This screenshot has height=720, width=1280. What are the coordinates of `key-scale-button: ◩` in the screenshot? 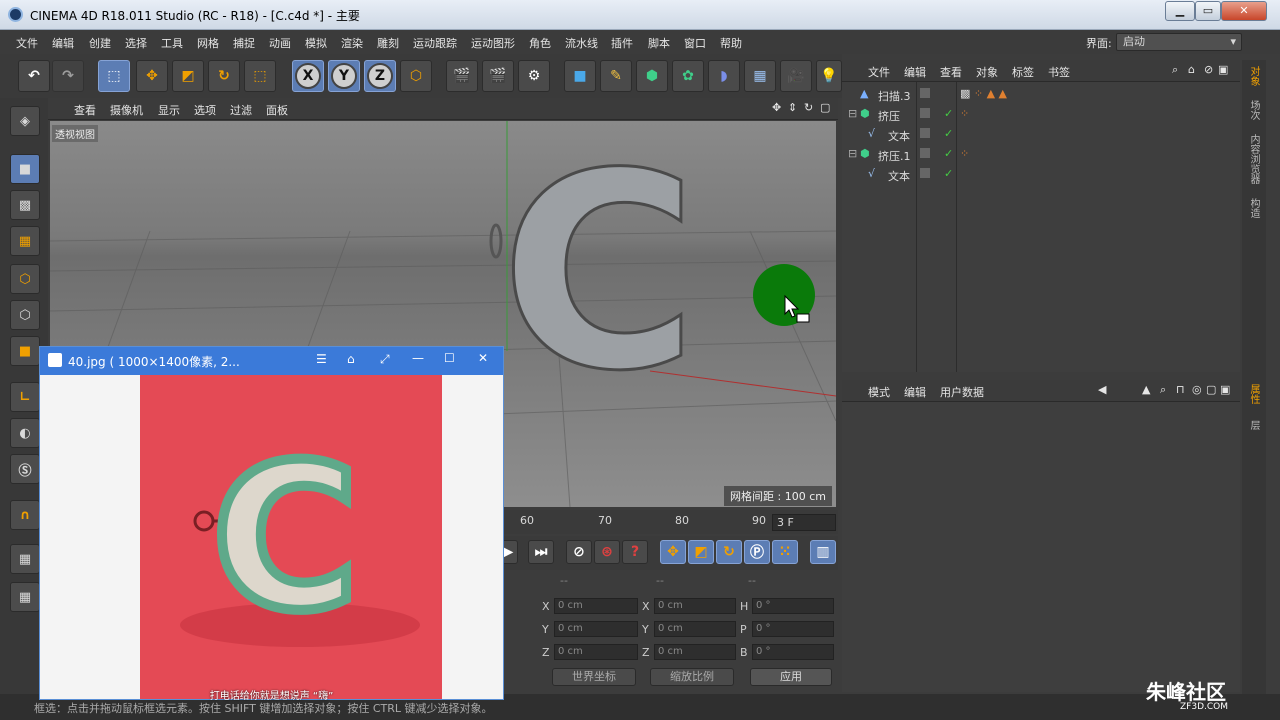 It's located at (701, 552).